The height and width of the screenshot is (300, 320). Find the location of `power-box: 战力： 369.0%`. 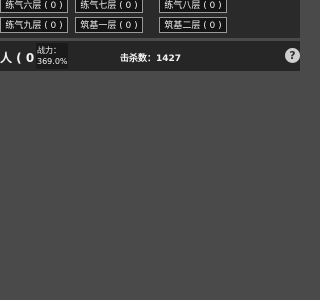

power-box: 战力： 369.0% is located at coordinates (52, 56).